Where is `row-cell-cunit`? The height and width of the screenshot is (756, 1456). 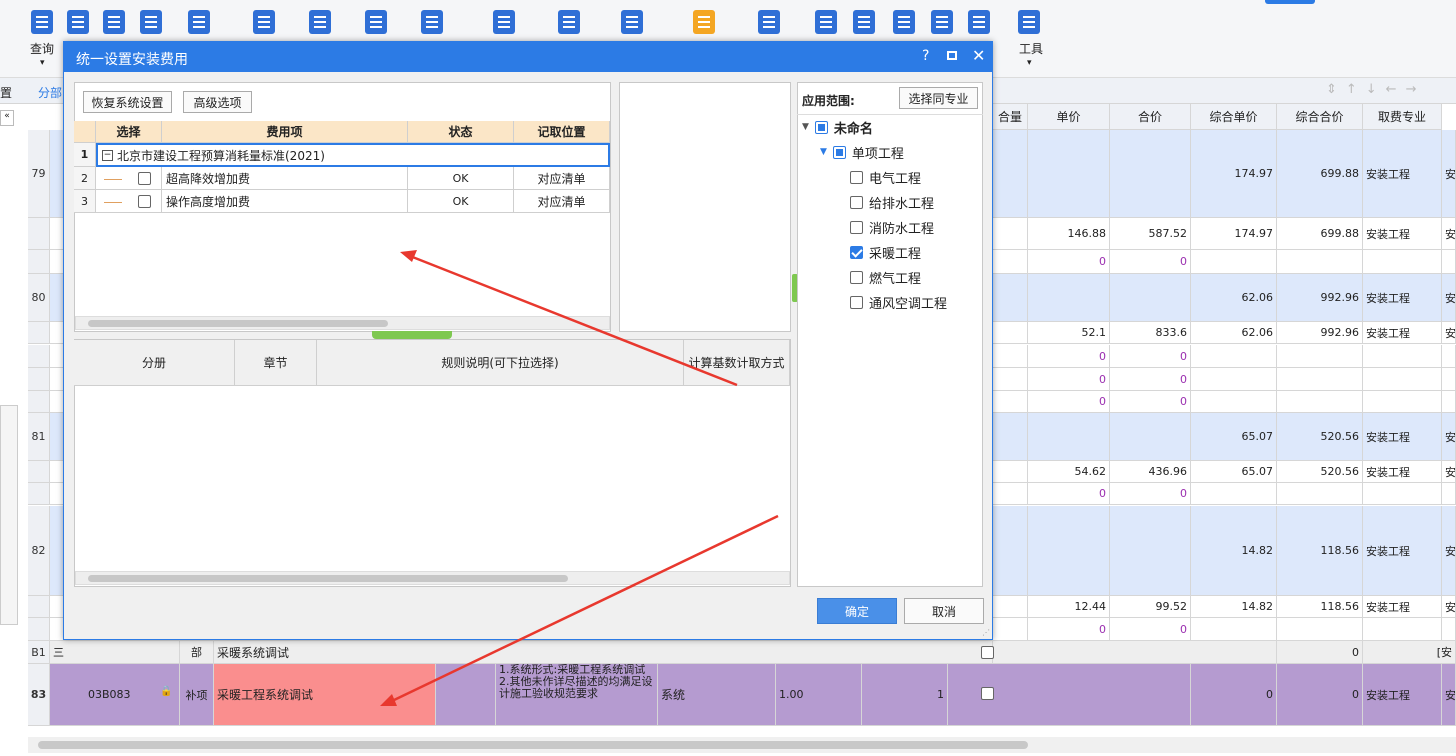
row-cell-cunit is located at coordinates (1234, 402).